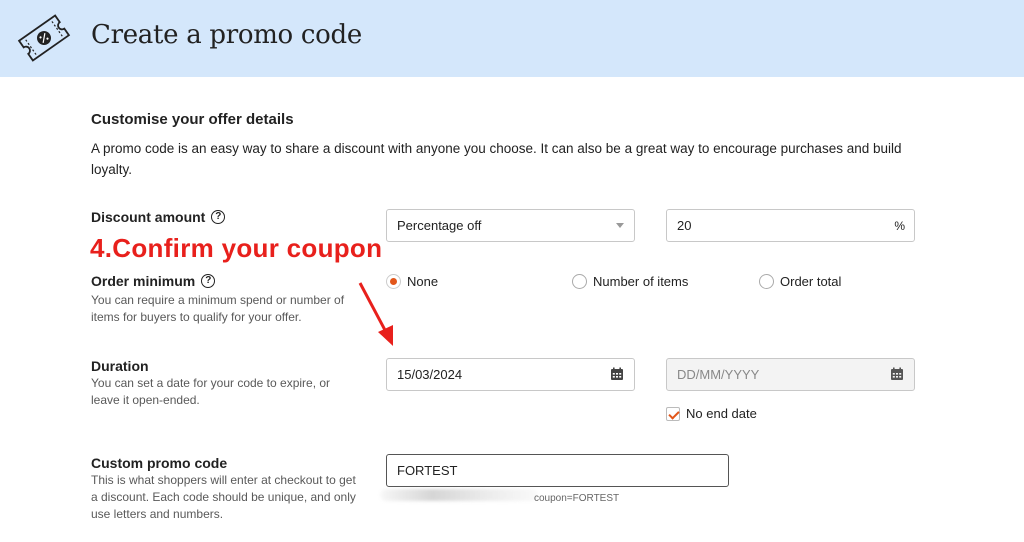  I want to click on blurred-shop-url, so click(459, 495).